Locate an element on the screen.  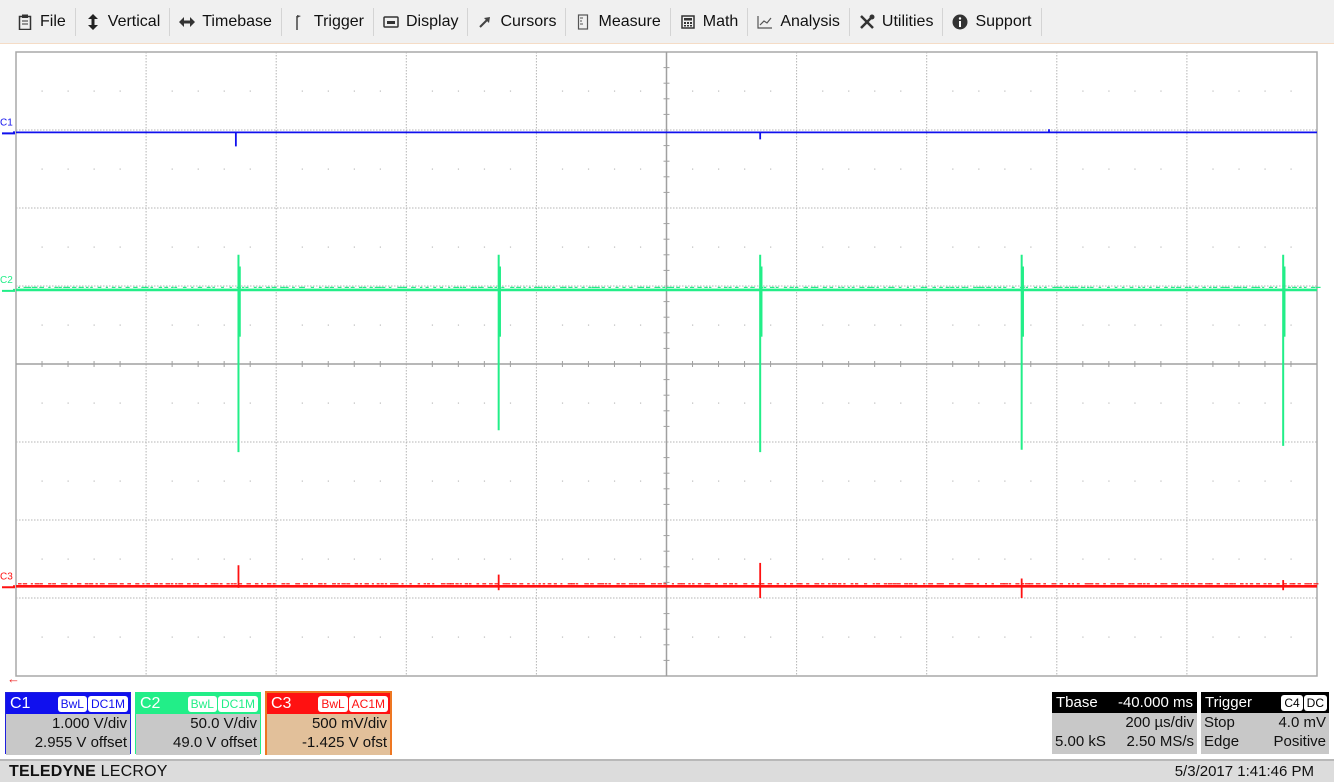
menu-trigger: Trigger is located at coordinates (328, 21).